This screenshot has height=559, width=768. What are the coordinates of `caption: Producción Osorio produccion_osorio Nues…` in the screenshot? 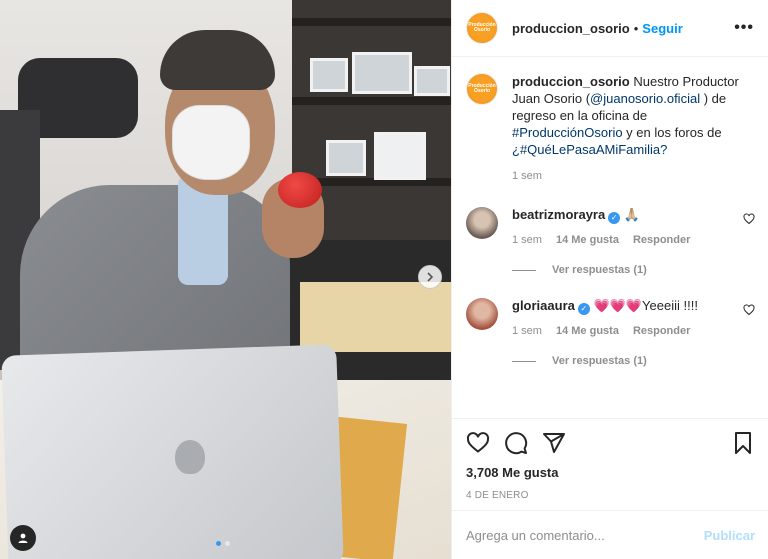 It's located at (610, 129).